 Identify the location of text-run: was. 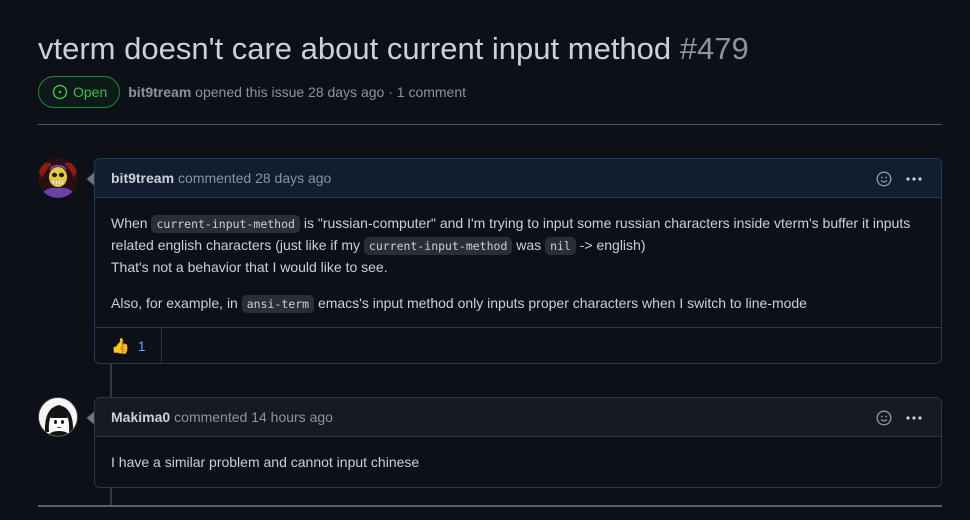
(529, 245).